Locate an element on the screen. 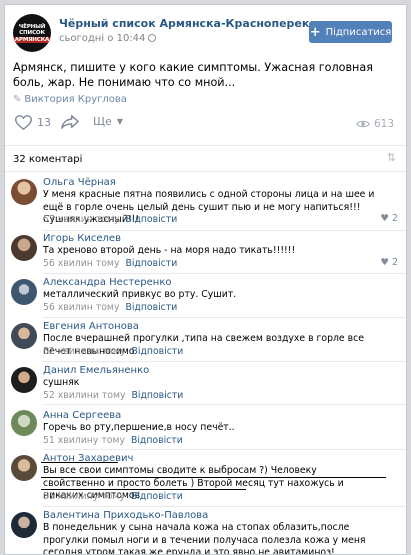 The image size is (411, 555). comment-meta: 57 хвилин тому Відповісти is located at coordinates (110, 219).